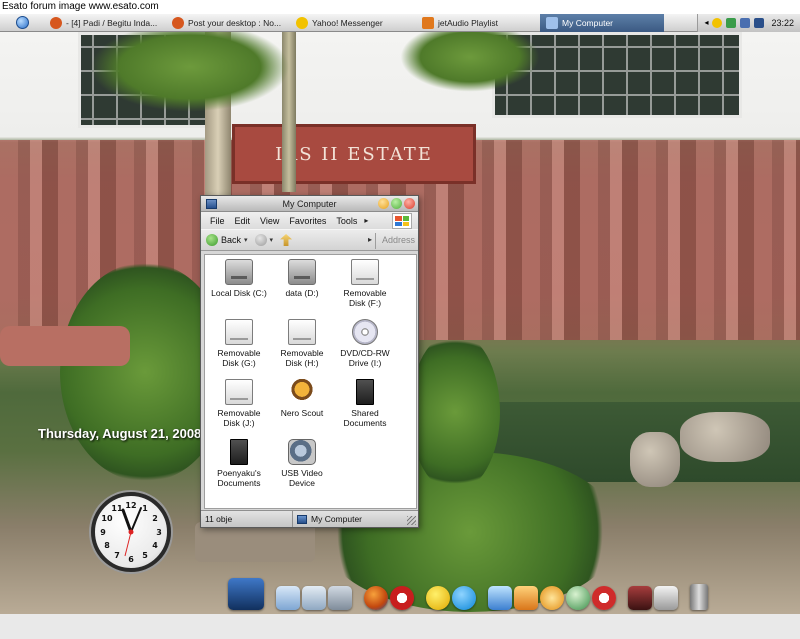 The height and width of the screenshot is (639, 800). What do you see at coordinates (247, 519) in the screenshot?
I see `status-object-count: 11 obje` at bounding box center [247, 519].